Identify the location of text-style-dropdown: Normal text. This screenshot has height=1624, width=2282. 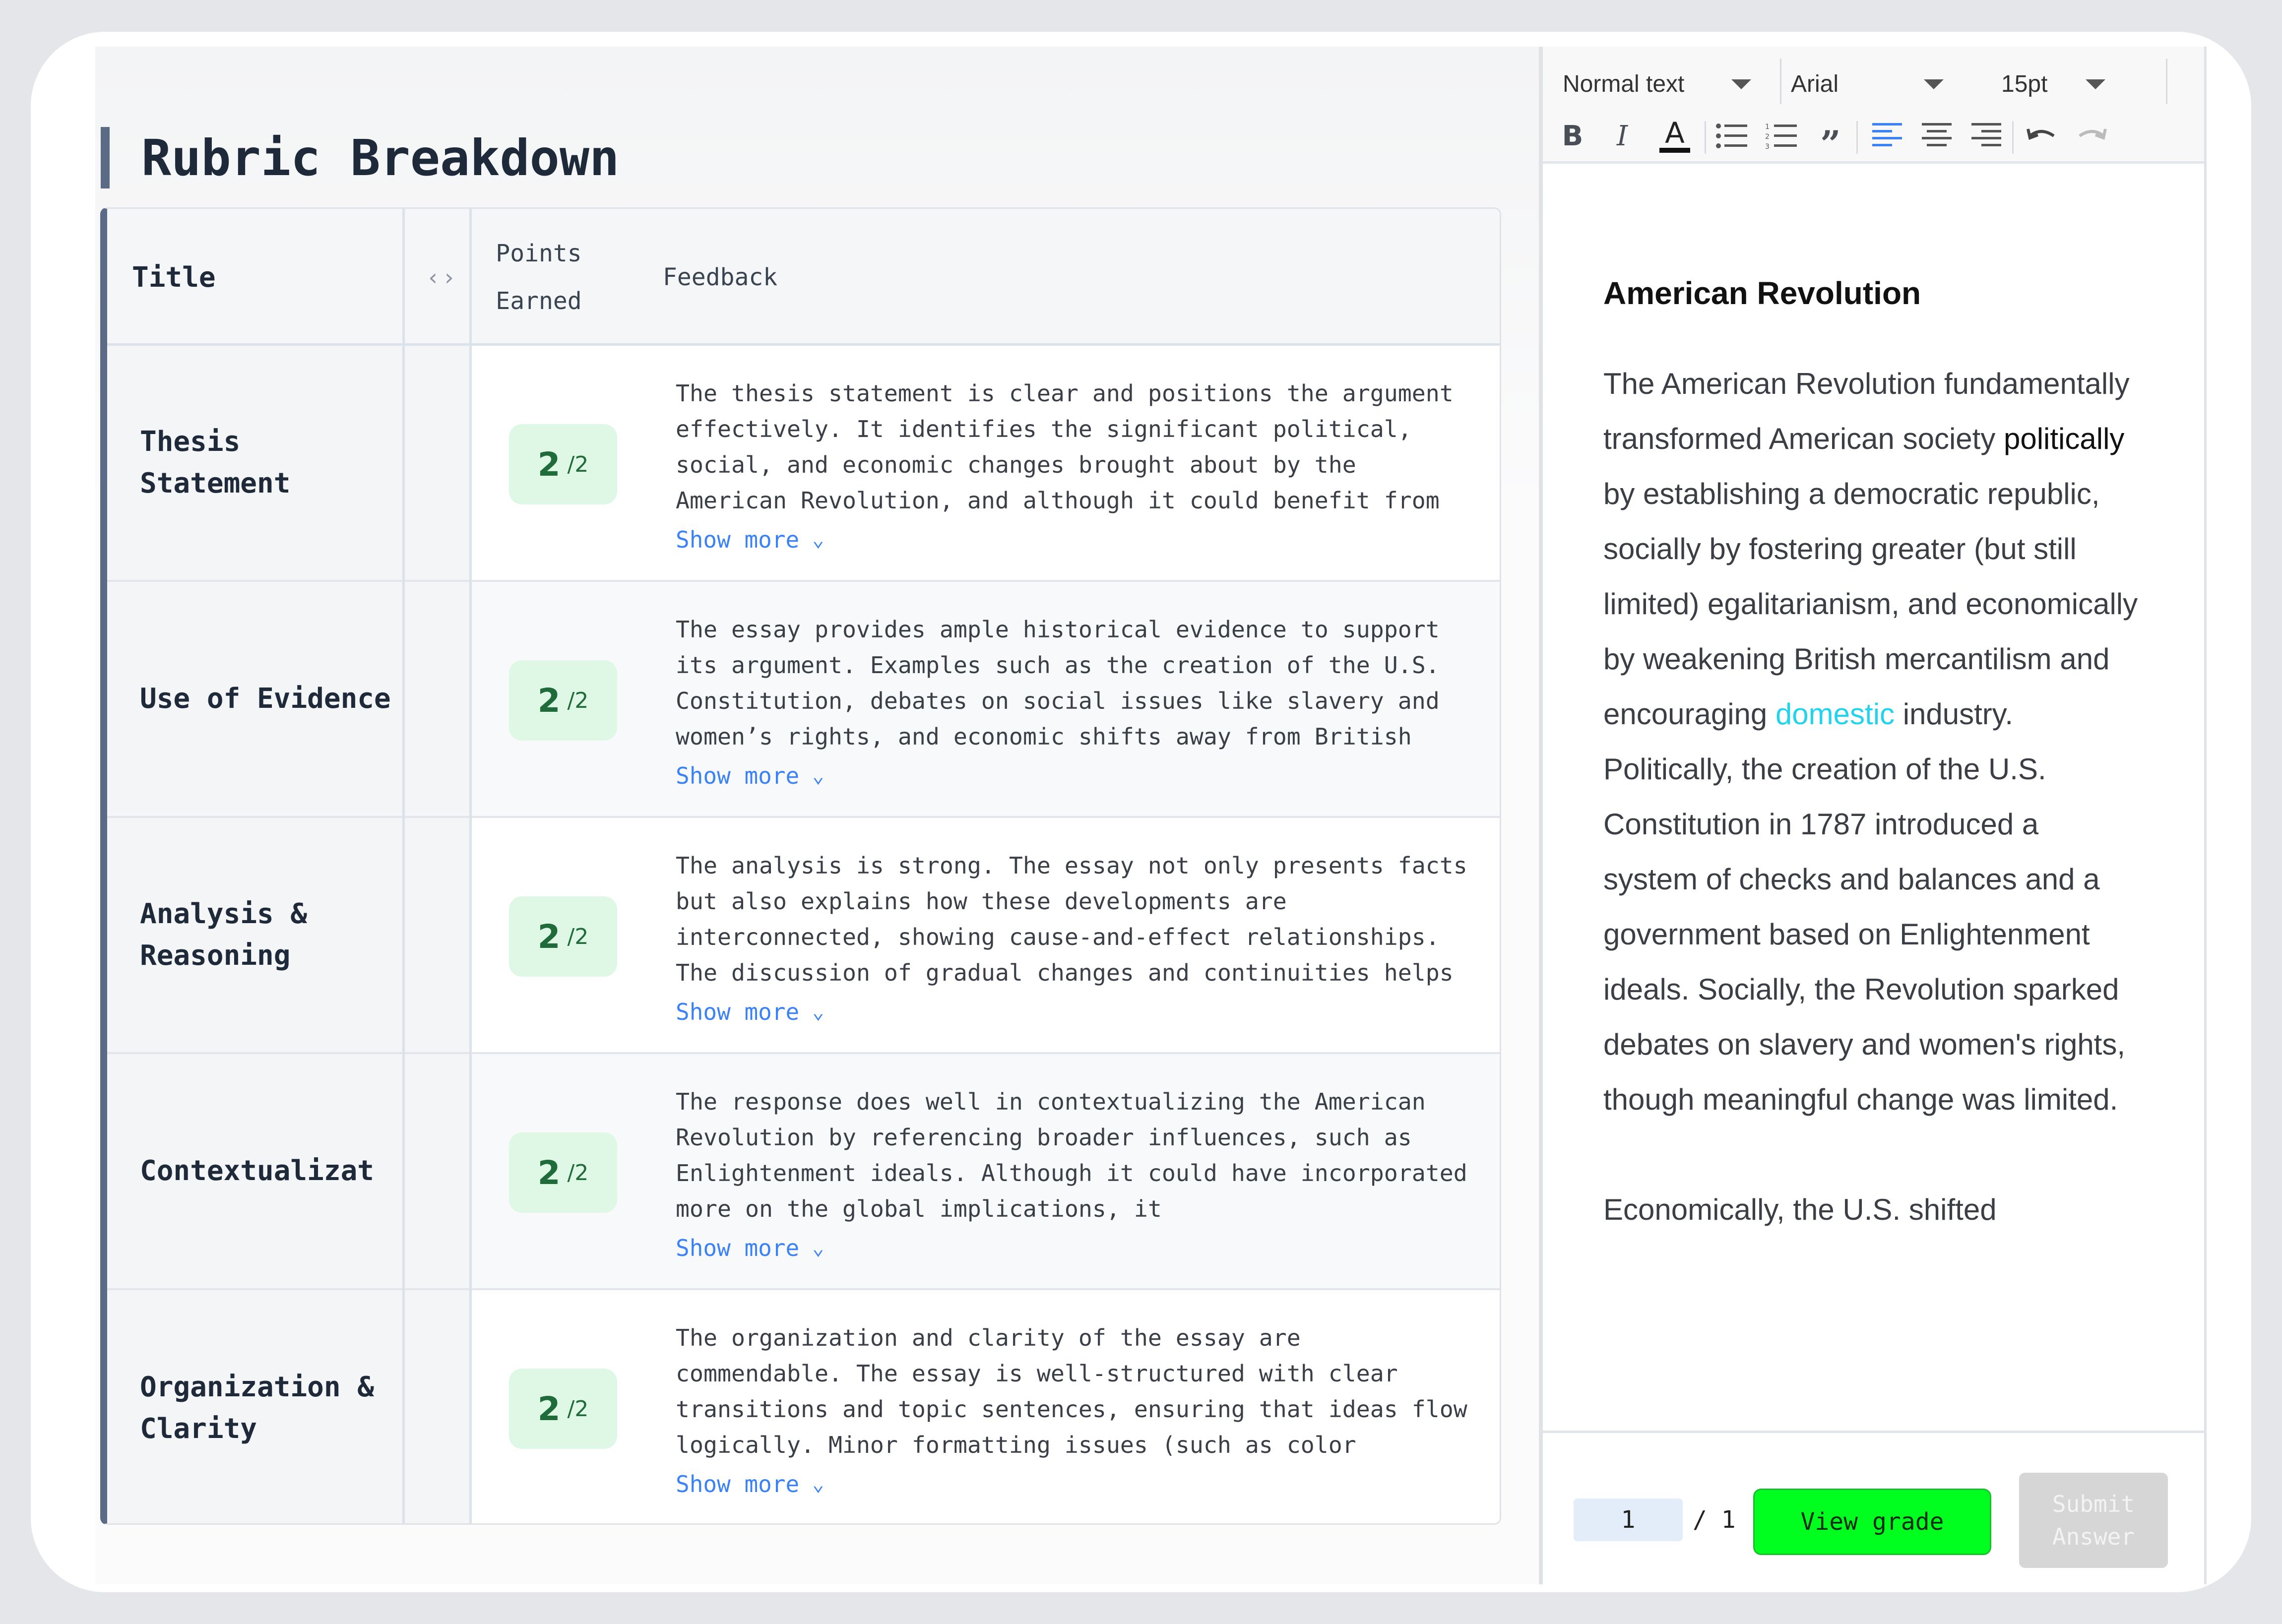
(1662, 84).